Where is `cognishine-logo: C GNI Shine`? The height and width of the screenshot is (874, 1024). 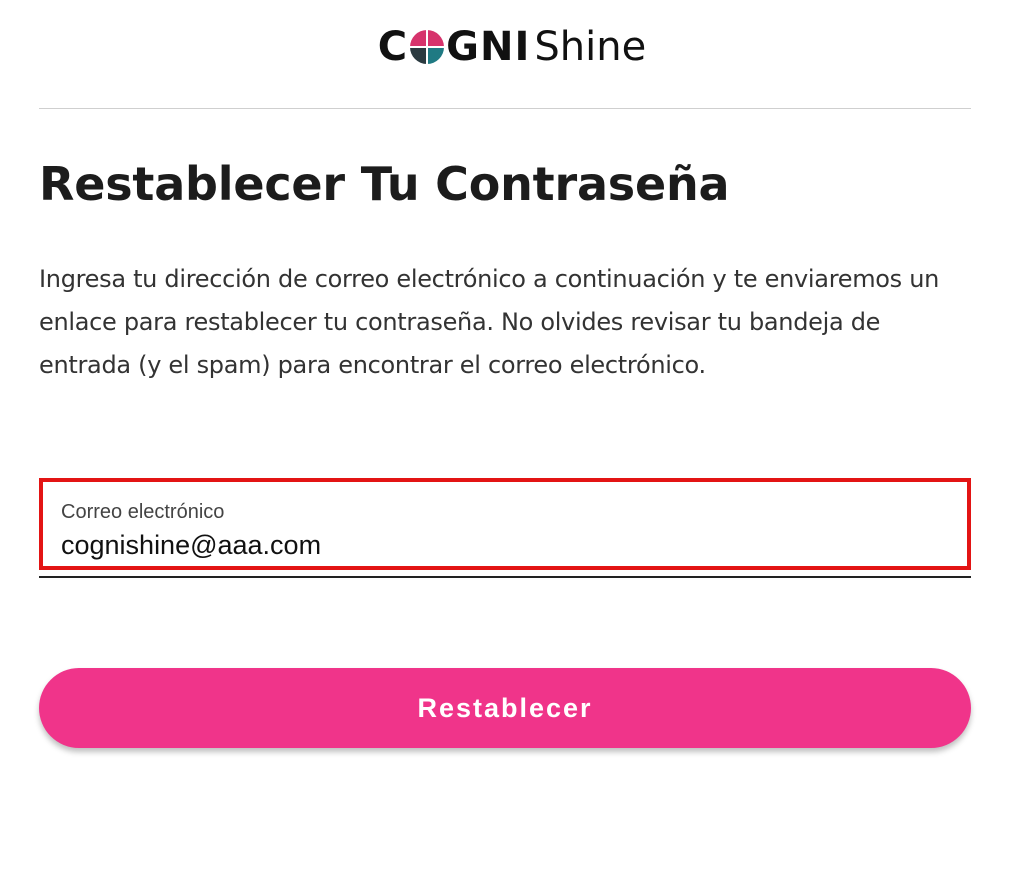
cognishine-logo: C GNI Shine is located at coordinates (512, 47).